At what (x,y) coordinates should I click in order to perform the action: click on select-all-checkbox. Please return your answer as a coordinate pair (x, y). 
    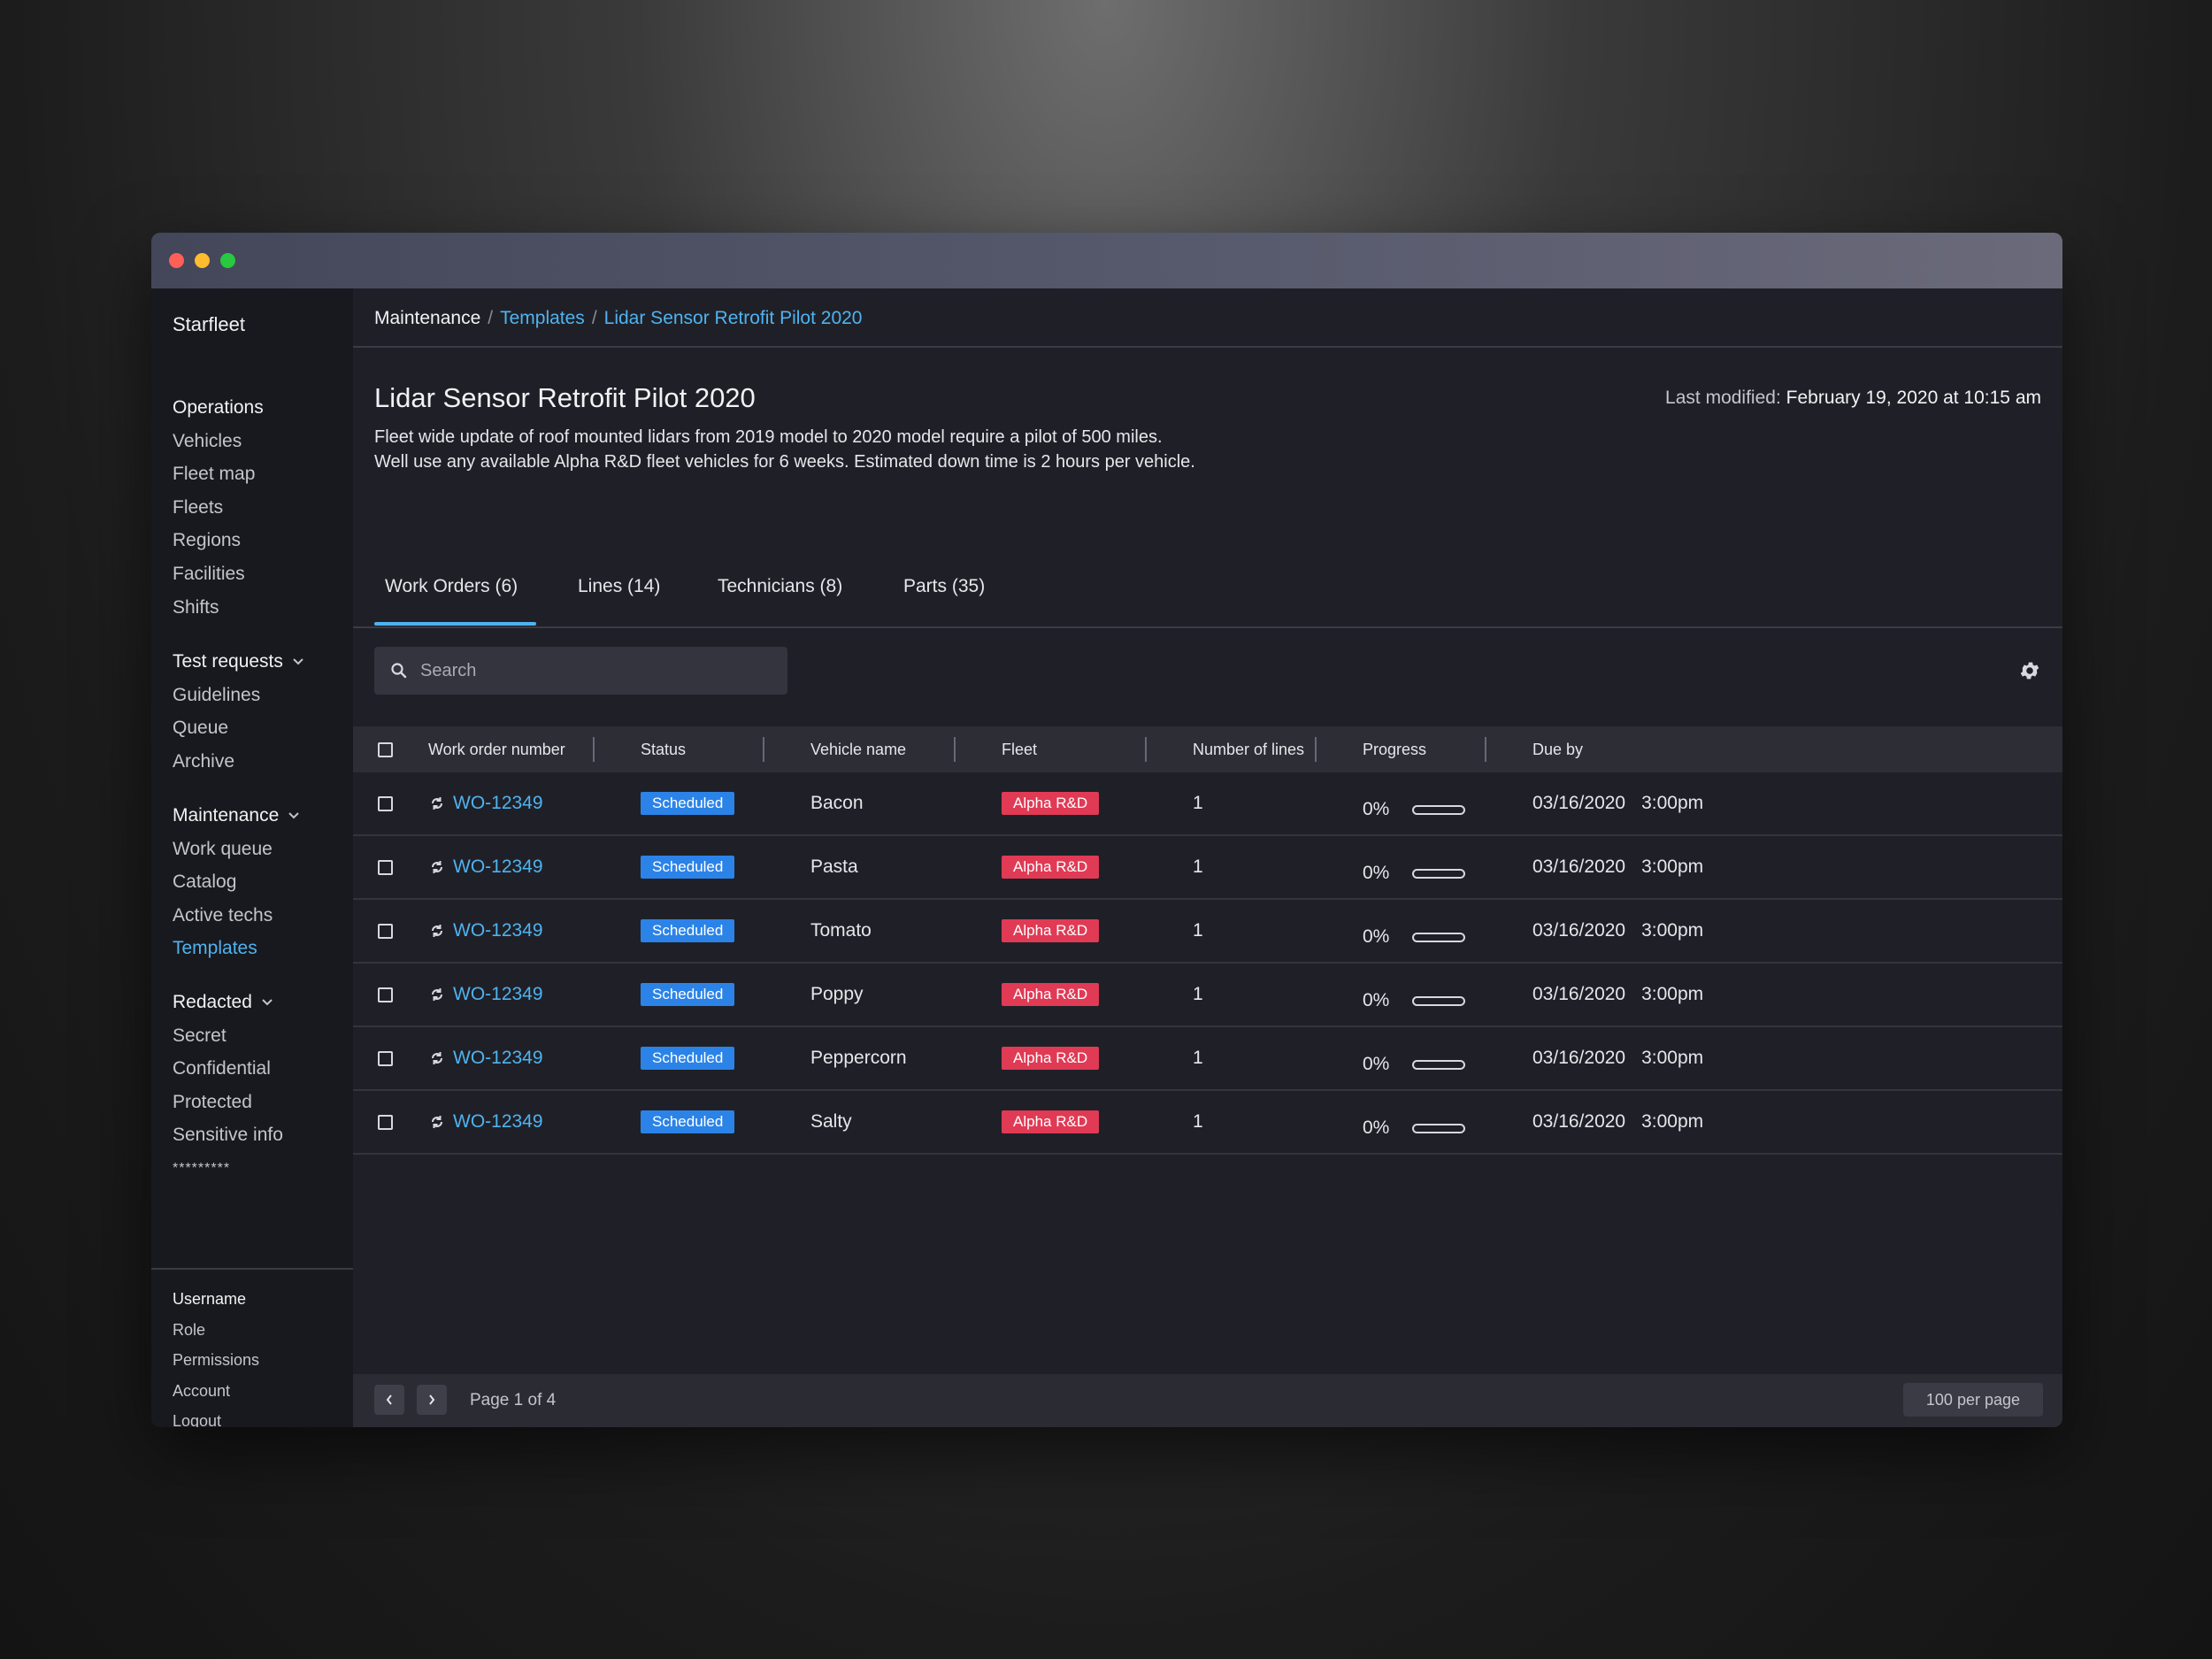
    Looking at the image, I should click on (386, 749).